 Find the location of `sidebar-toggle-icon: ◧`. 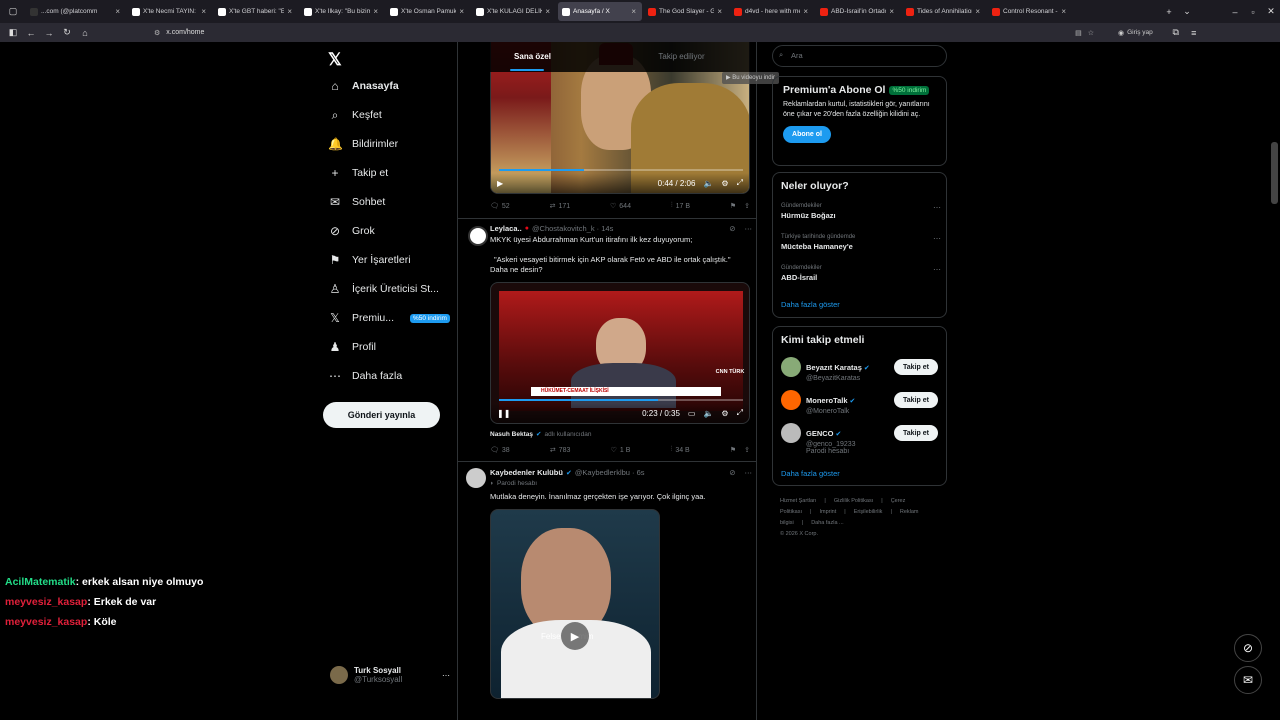

sidebar-toggle-icon: ◧ is located at coordinates (13, 32).